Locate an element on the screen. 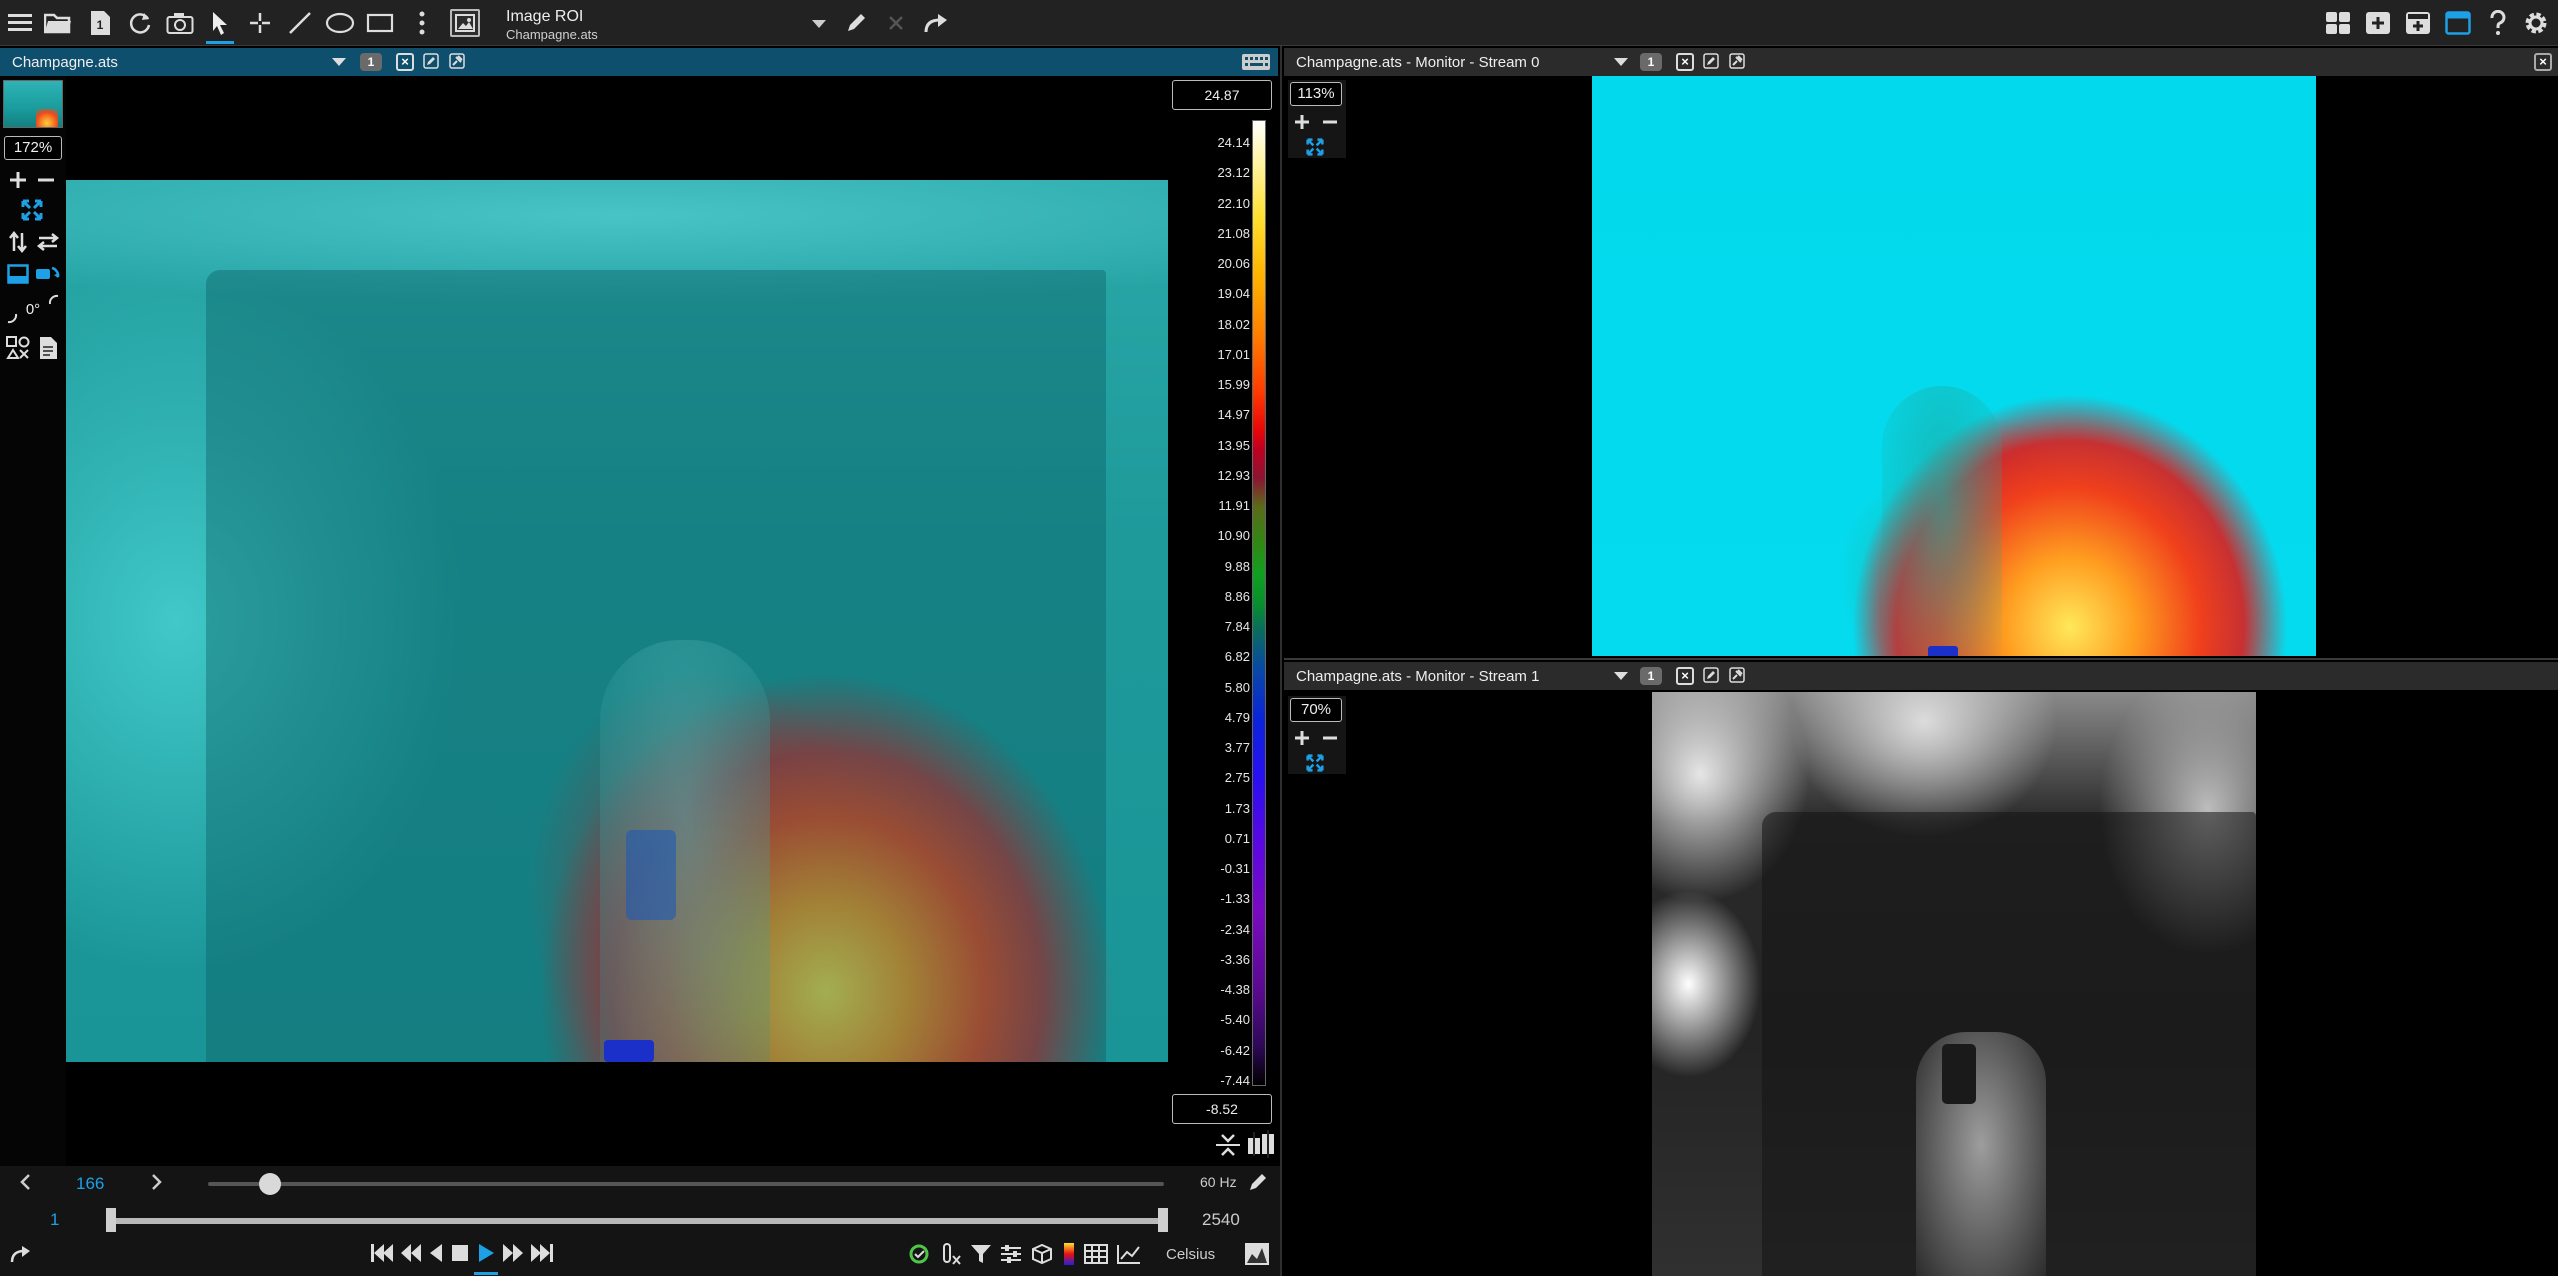  sync-views-icon is located at coordinates (48, 274).